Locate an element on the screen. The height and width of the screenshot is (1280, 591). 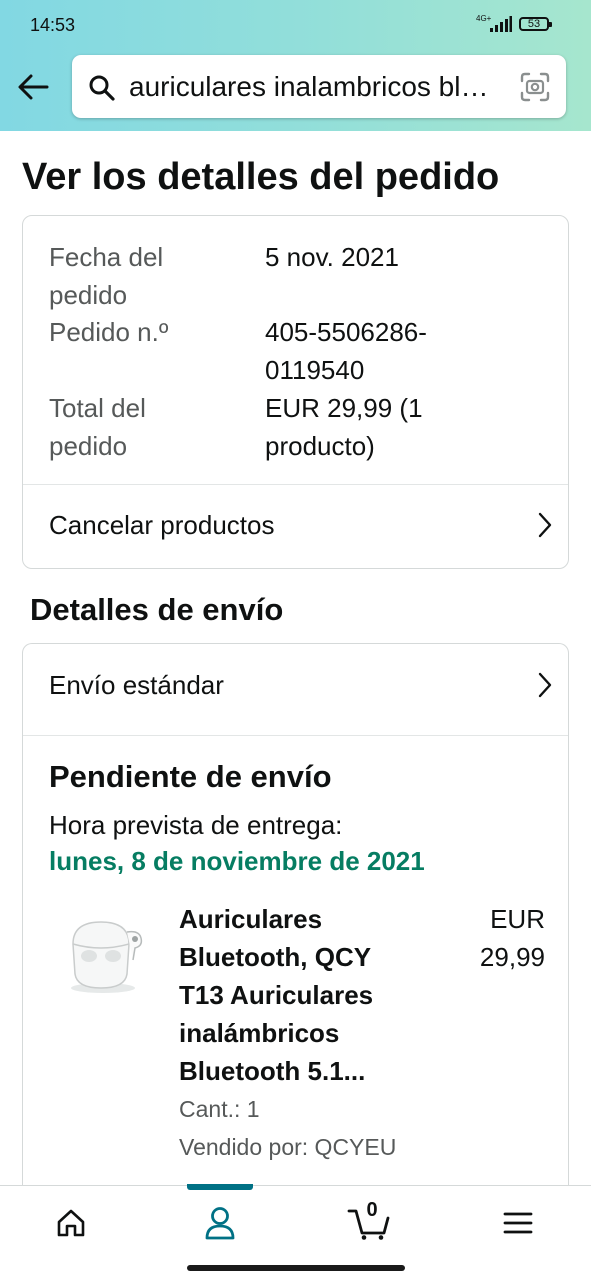
order-total-label: Total del pedido is located at coordinates (97, 427).